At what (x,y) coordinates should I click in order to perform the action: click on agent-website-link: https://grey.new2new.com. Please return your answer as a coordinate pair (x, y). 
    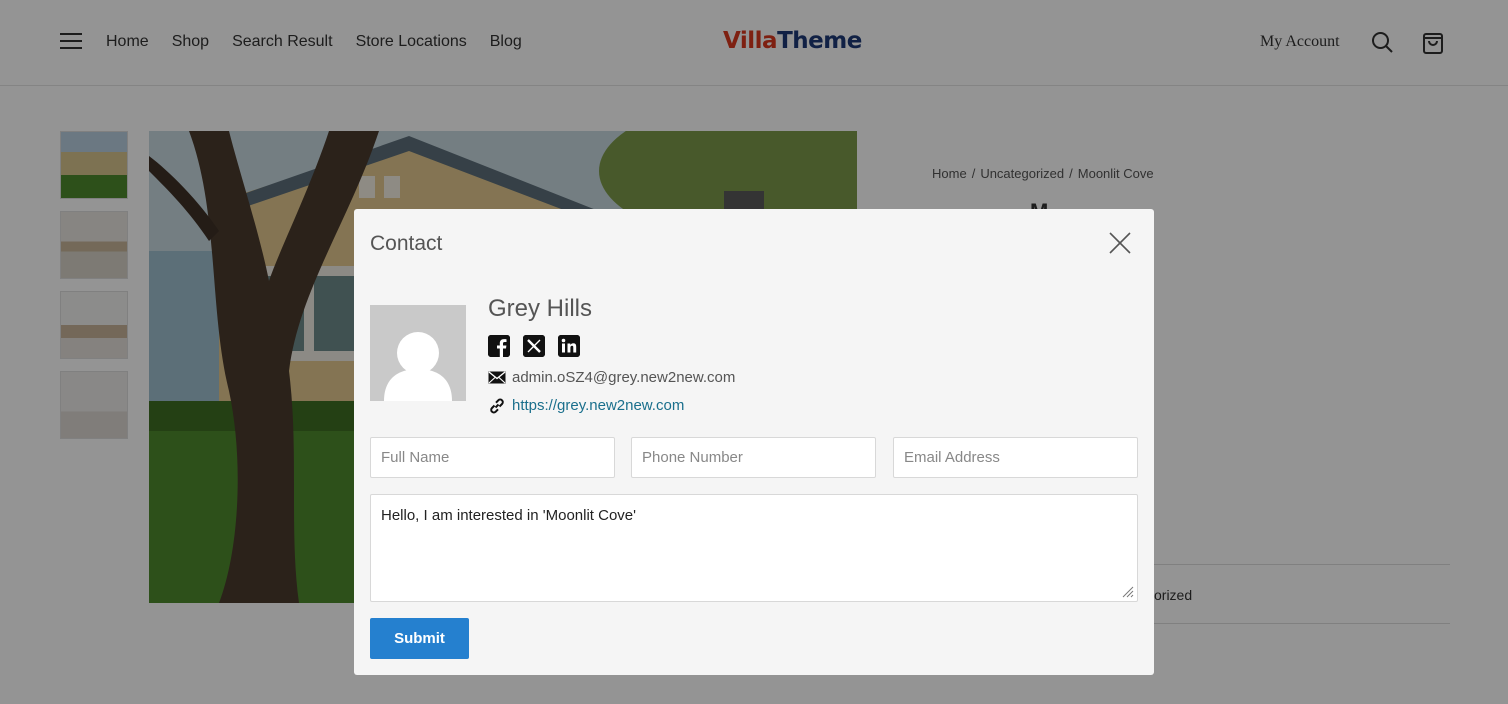
    Looking at the image, I should click on (598, 405).